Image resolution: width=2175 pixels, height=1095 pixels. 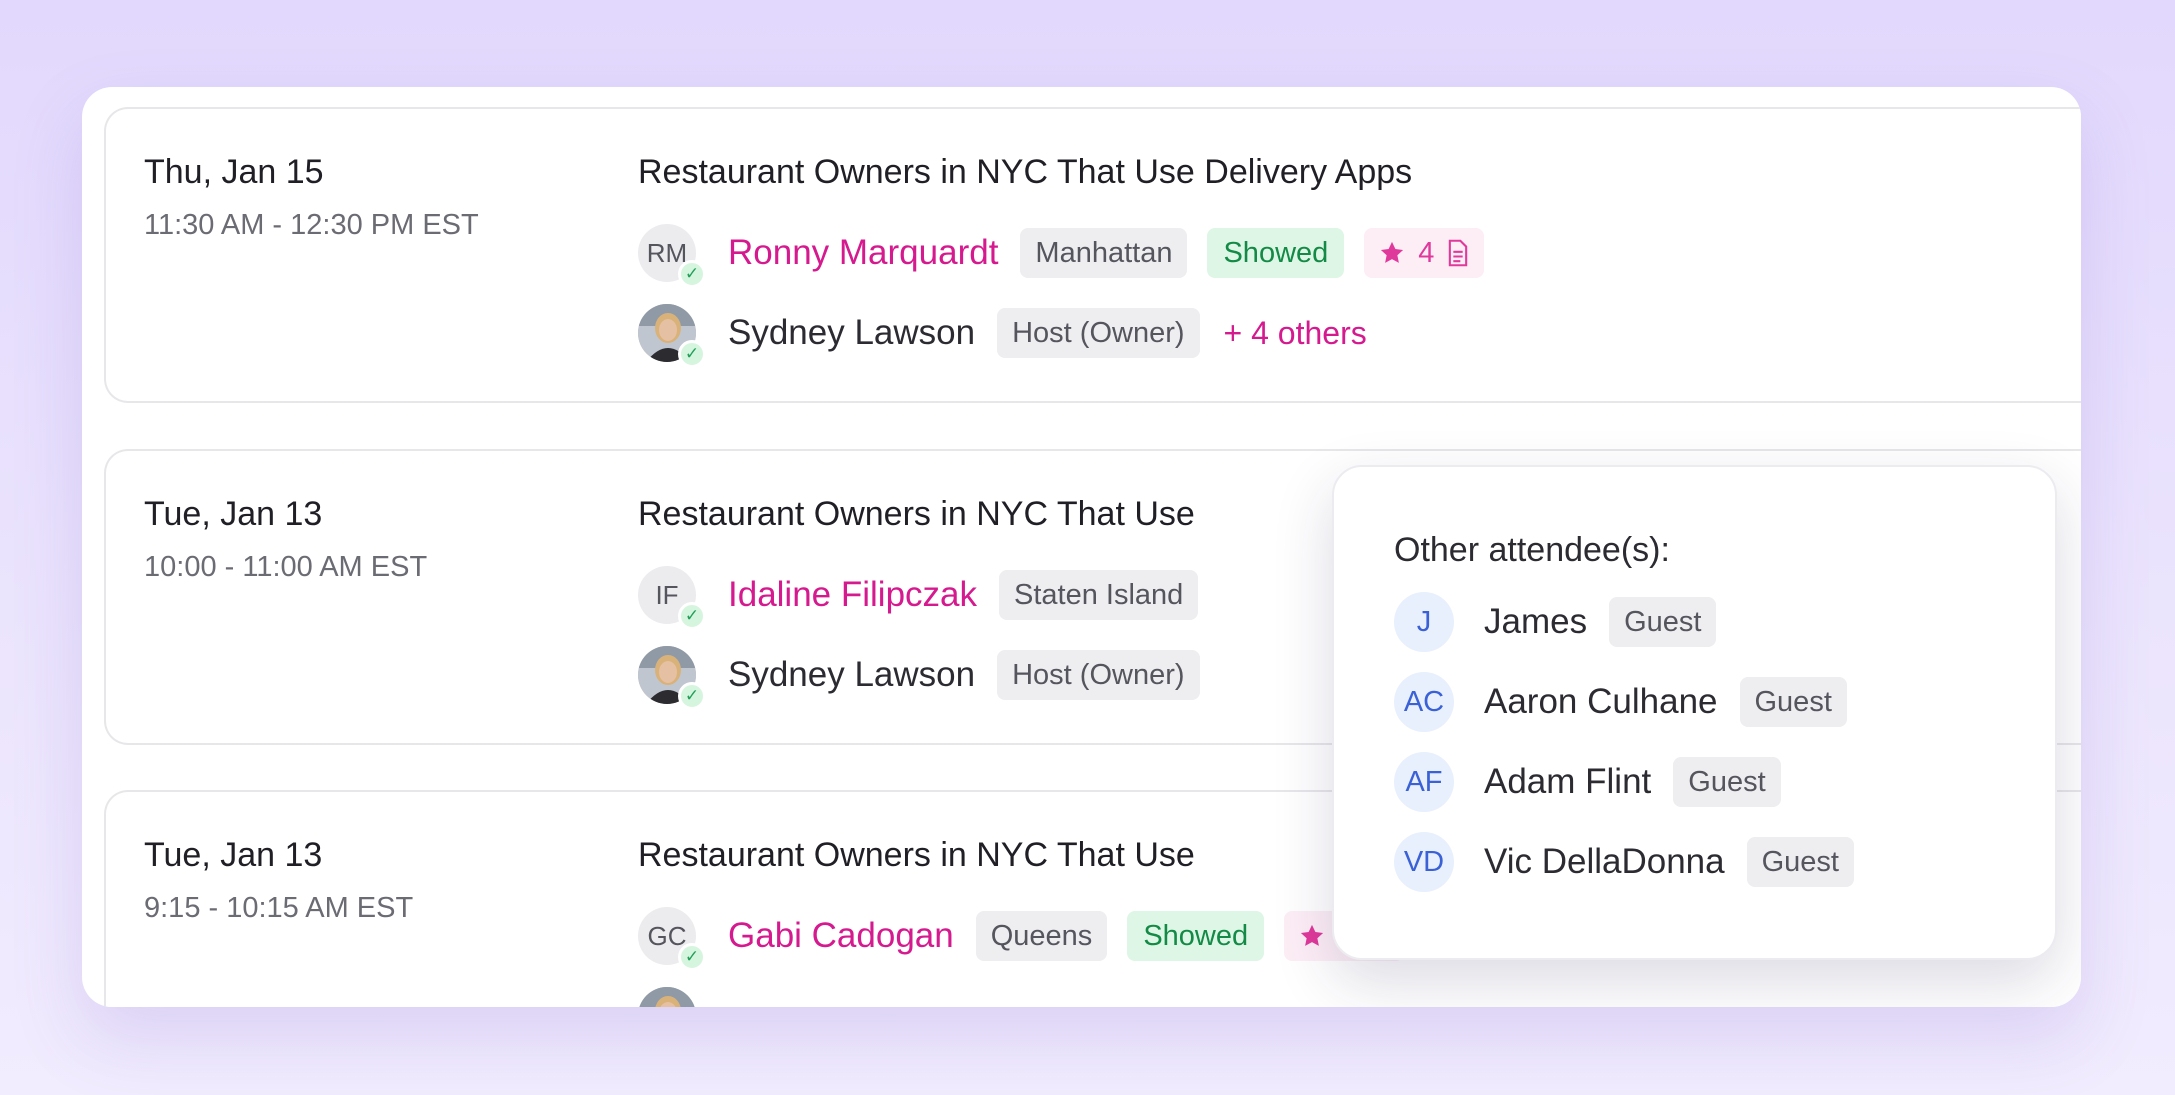 I want to click on attendee-name: James, so click(x=1536, y=621).